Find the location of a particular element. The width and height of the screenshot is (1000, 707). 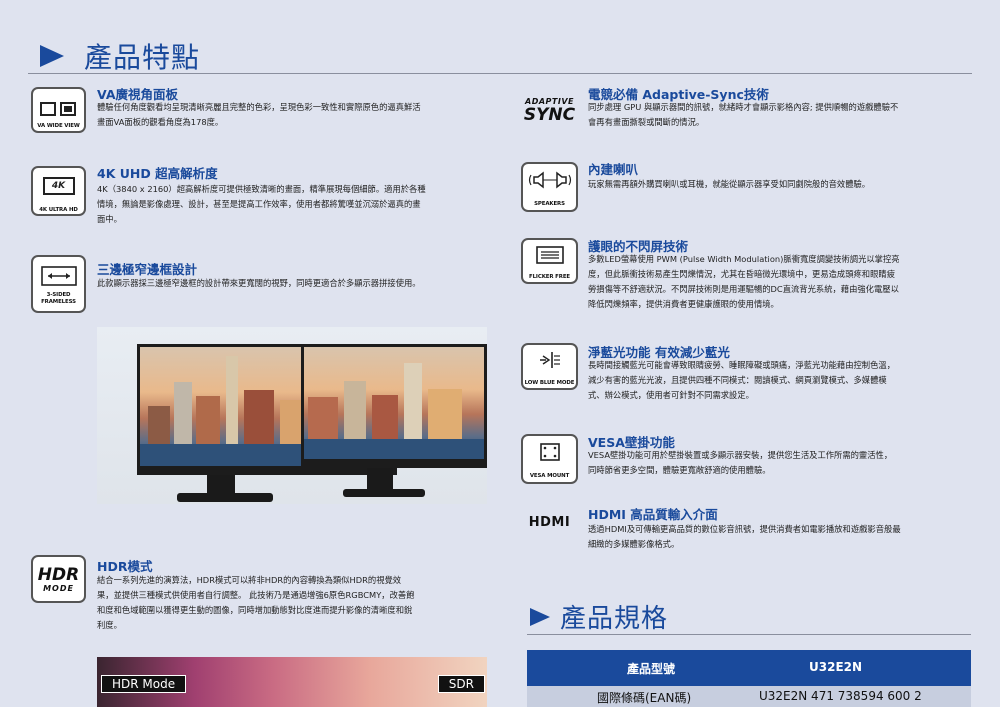

4k-glyph: 4K is located at coordinates (58, 186).